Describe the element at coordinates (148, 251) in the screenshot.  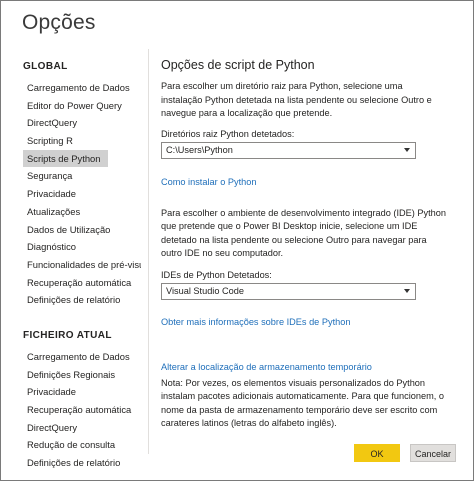
I see `nav-divider` at that location.